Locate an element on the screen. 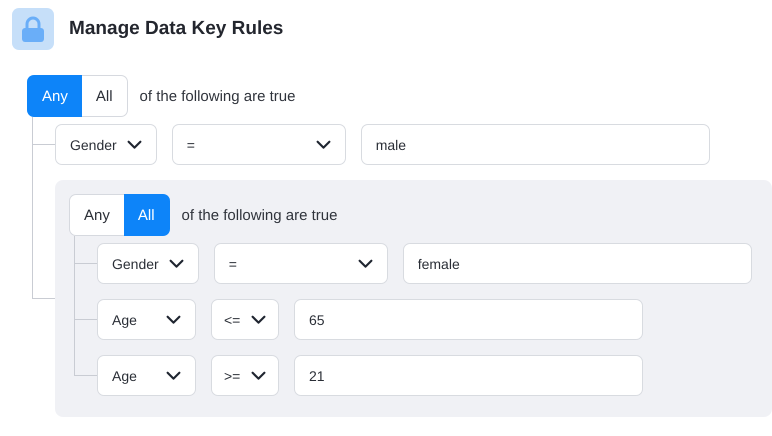 The height and width of the screenshot is (436, 772). lock-icon is located at coordinates (33, 29).